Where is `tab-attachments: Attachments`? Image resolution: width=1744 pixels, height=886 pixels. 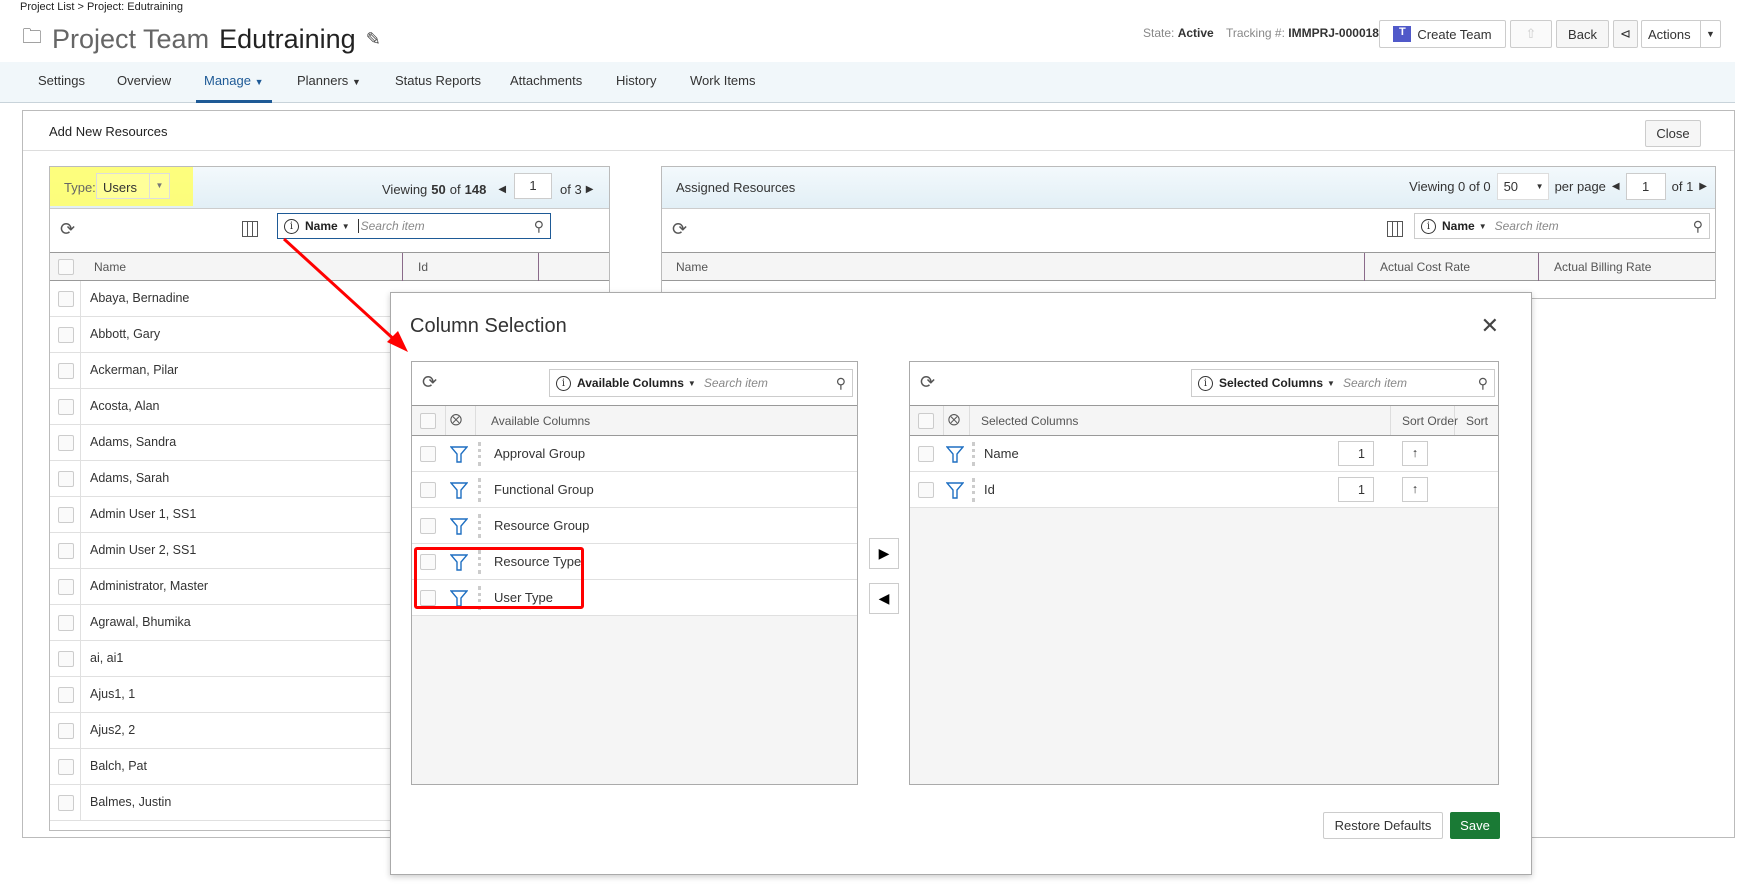 tab-attachments: Attachments is located at coordinates (546, 82).